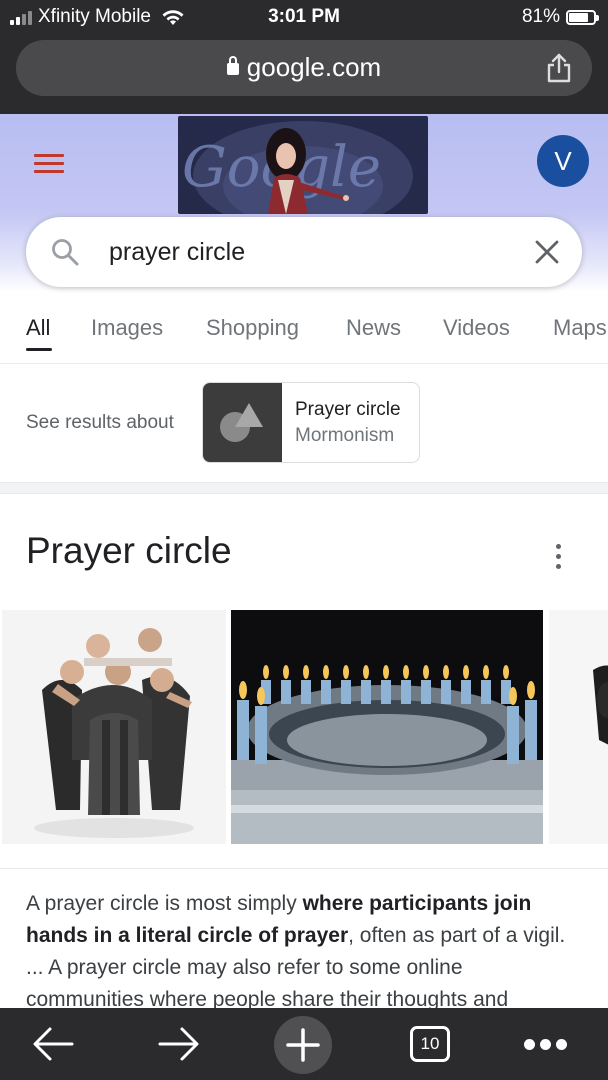  Describe the element at coordinates (38, 328) in the screenshot. I see `tab-all: All` at that location.